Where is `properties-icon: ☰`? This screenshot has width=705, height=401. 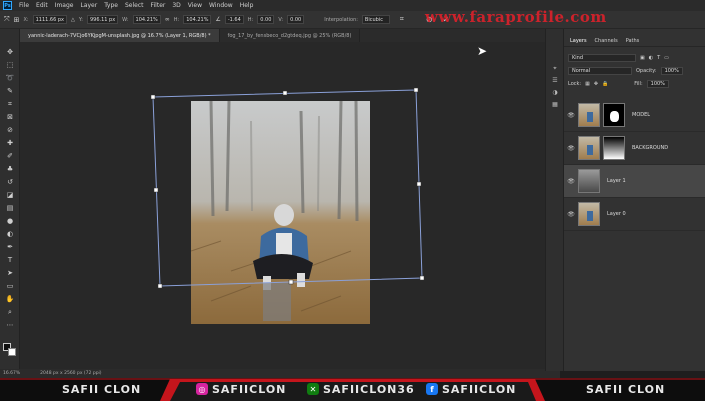
properties-icon: ☰ is located at coordinates (555, 81).